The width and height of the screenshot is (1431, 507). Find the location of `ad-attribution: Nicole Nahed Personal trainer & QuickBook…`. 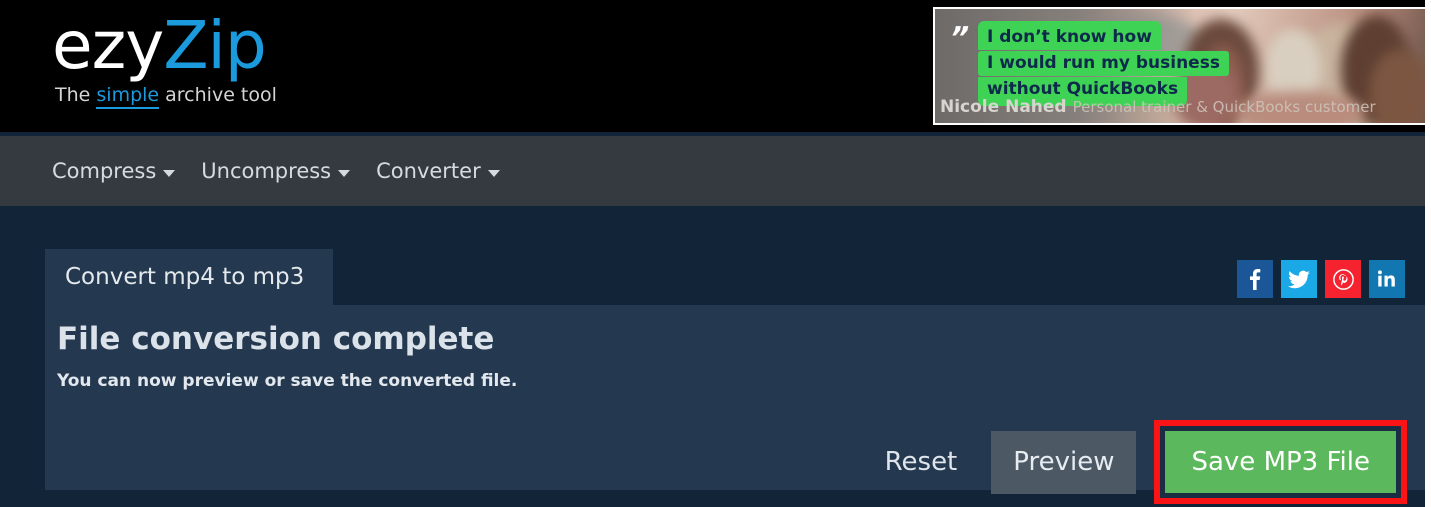

ad-attribution: Nicole Nahed Personal trainer & QuickBook… is located at coordinates (1158, 107).